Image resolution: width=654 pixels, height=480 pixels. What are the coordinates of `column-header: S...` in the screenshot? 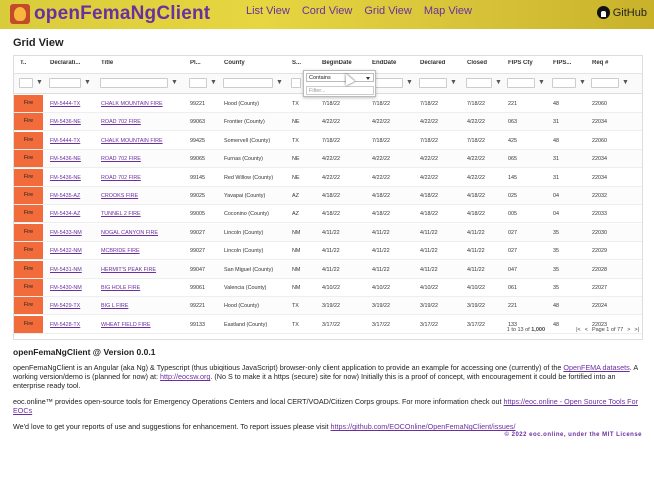 It's located at (303, 63).